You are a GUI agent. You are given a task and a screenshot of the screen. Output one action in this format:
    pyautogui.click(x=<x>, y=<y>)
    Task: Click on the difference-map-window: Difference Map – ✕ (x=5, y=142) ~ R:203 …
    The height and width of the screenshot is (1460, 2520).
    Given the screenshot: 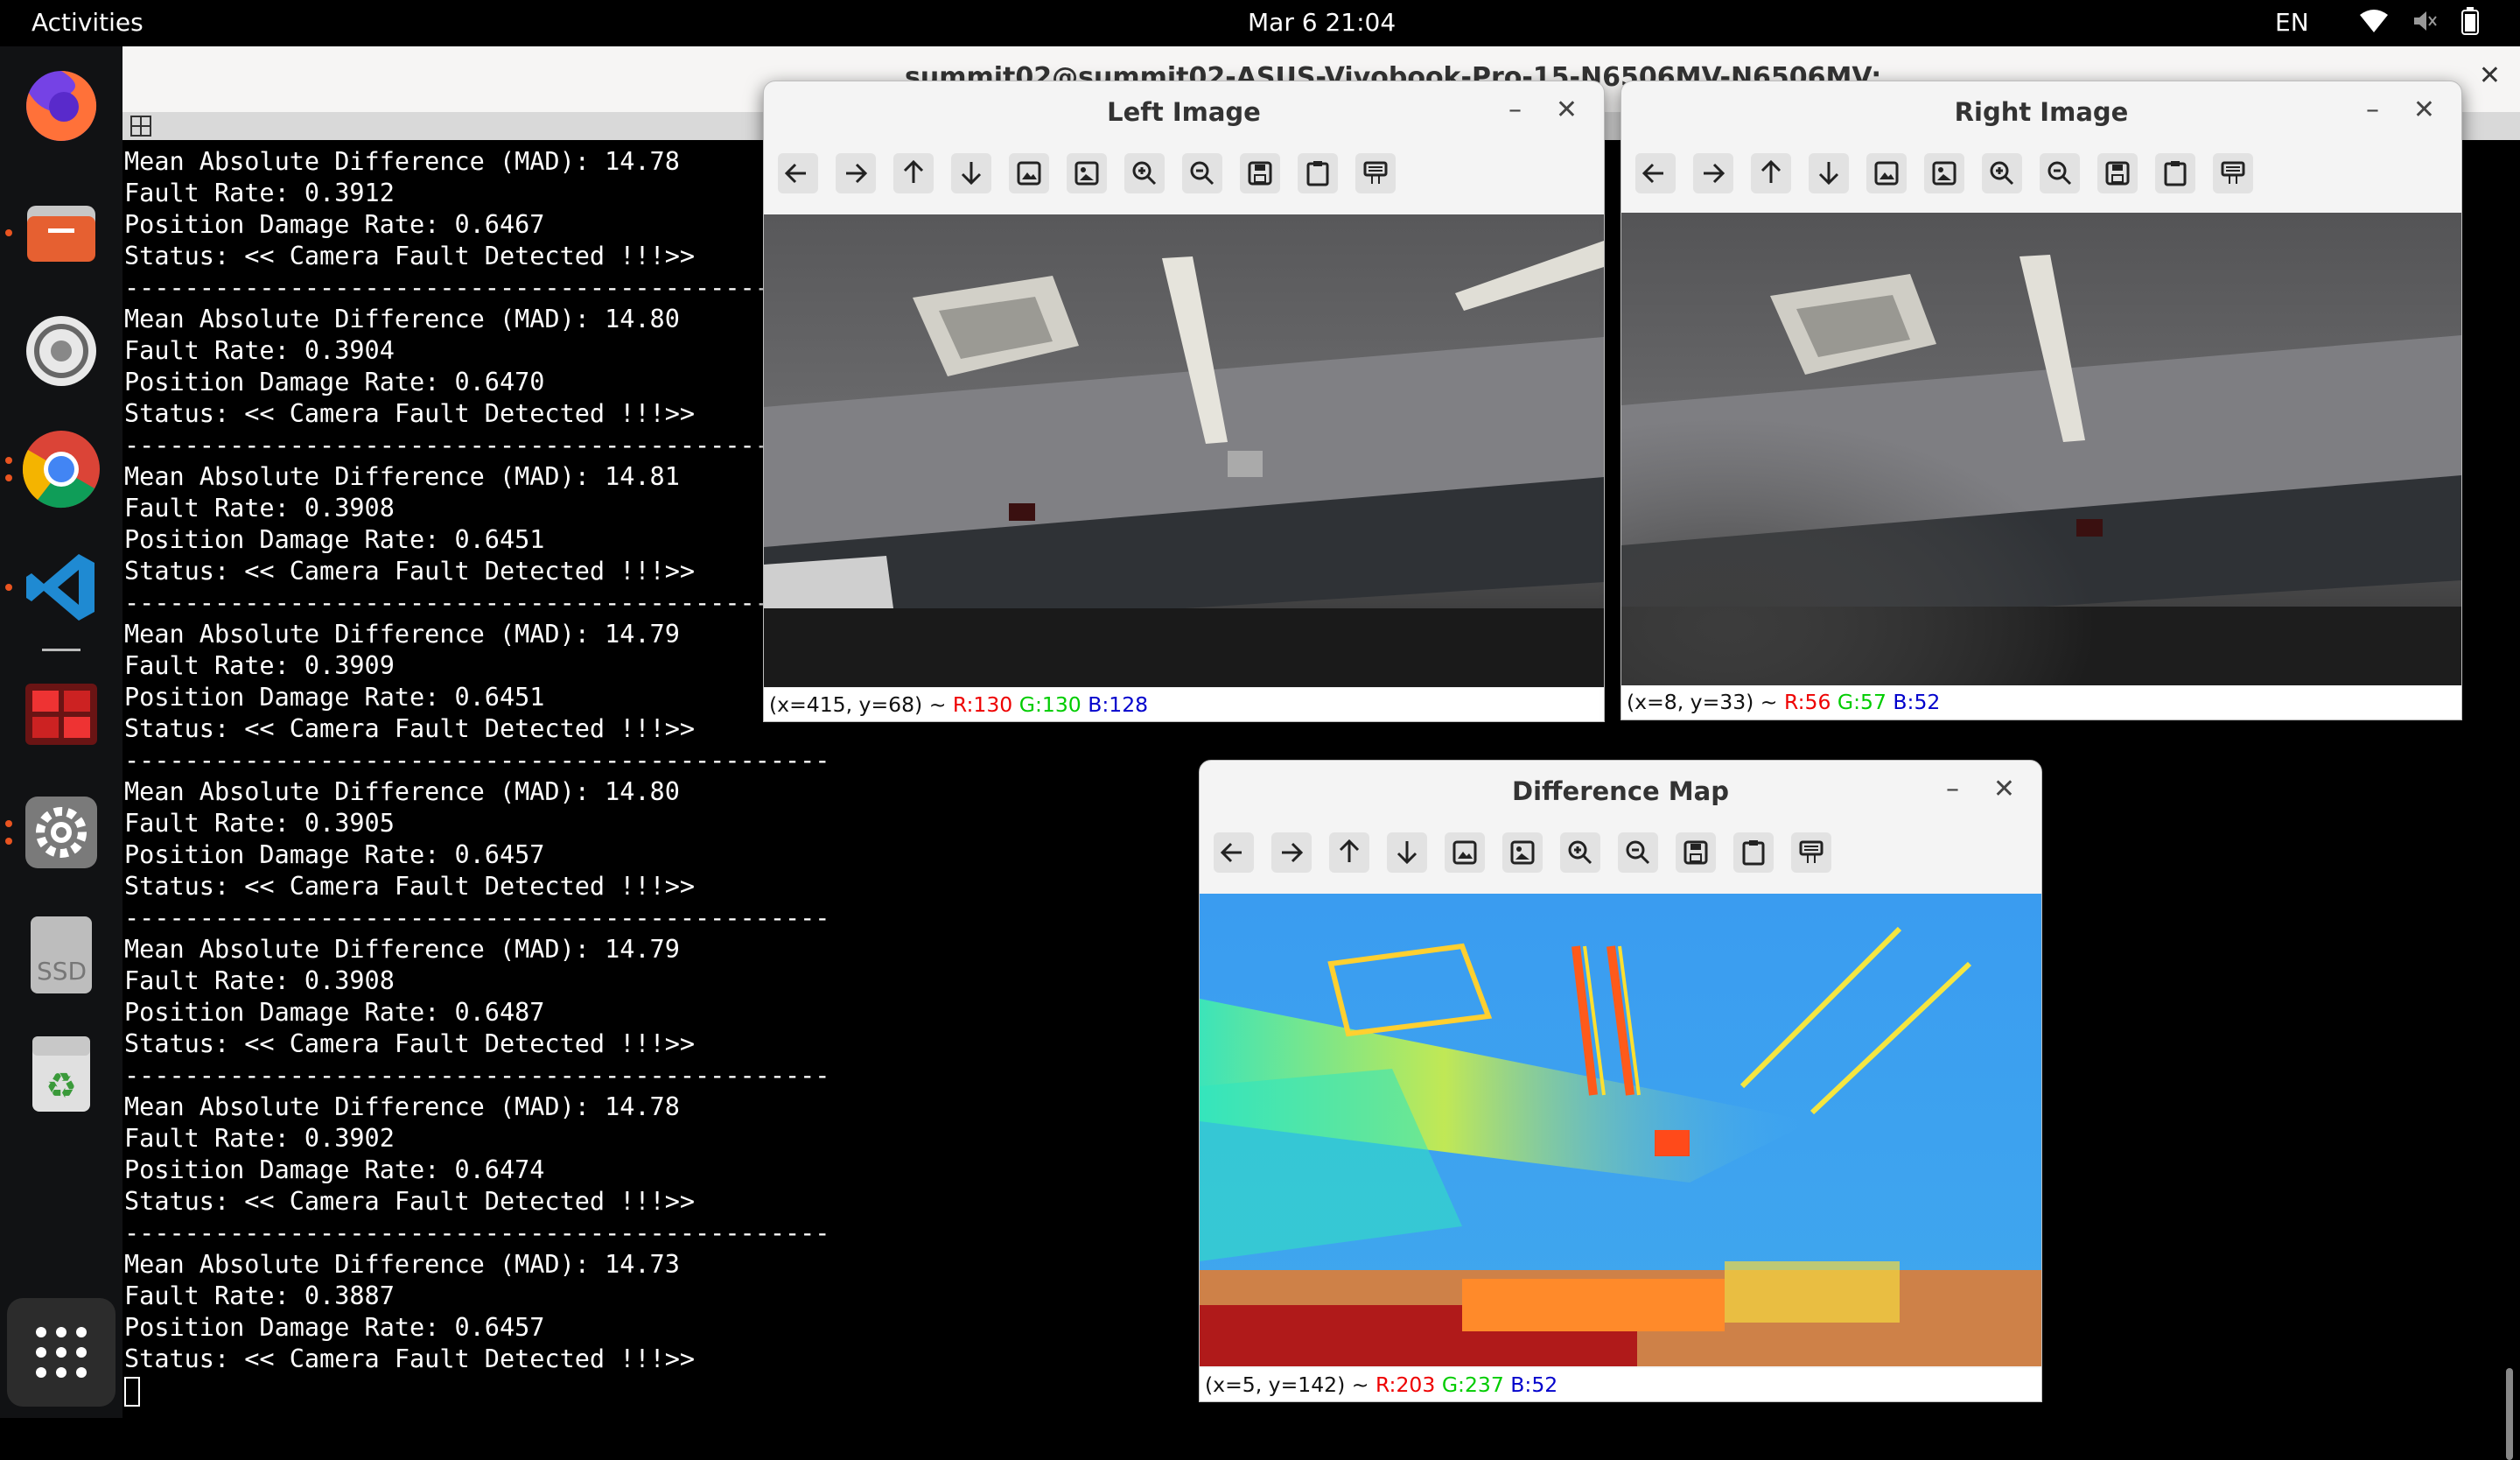 What is the action you would take?
    pyautogui.click(x=1620, y=1081)
    